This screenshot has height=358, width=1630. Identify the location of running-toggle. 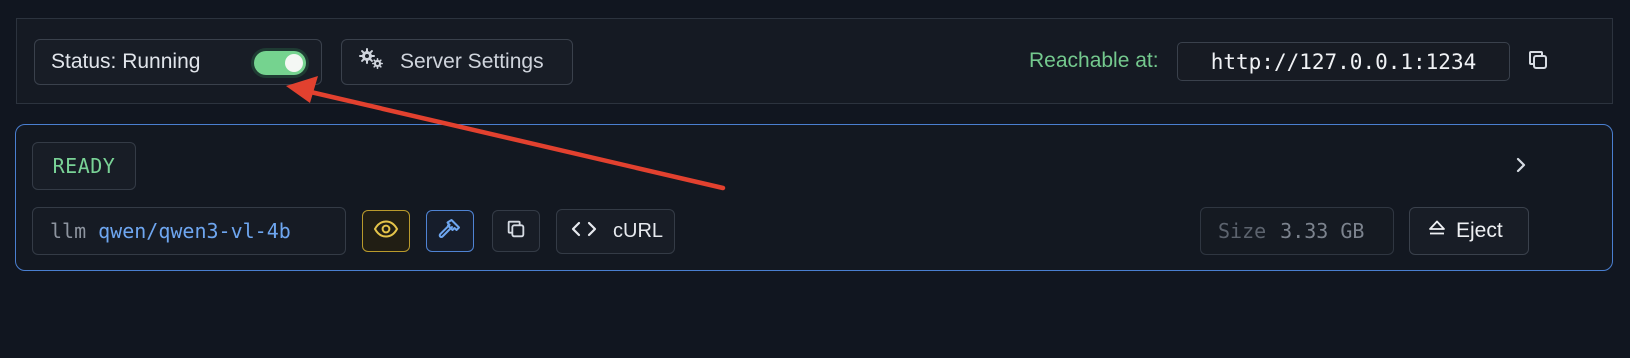
(280, 63).